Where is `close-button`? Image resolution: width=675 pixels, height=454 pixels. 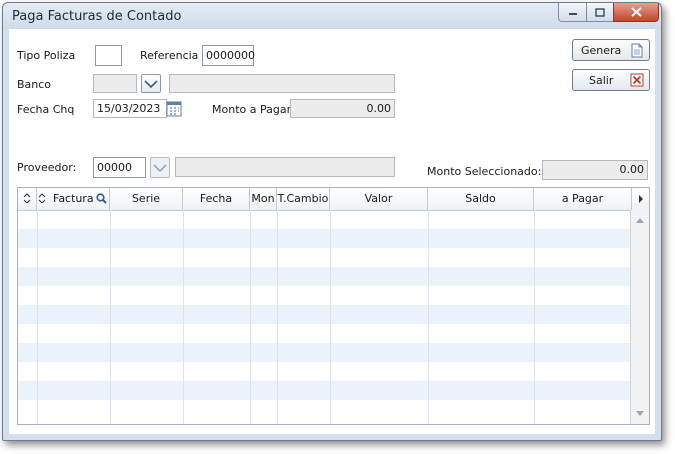 close-button is located at coordinates (636, 12).